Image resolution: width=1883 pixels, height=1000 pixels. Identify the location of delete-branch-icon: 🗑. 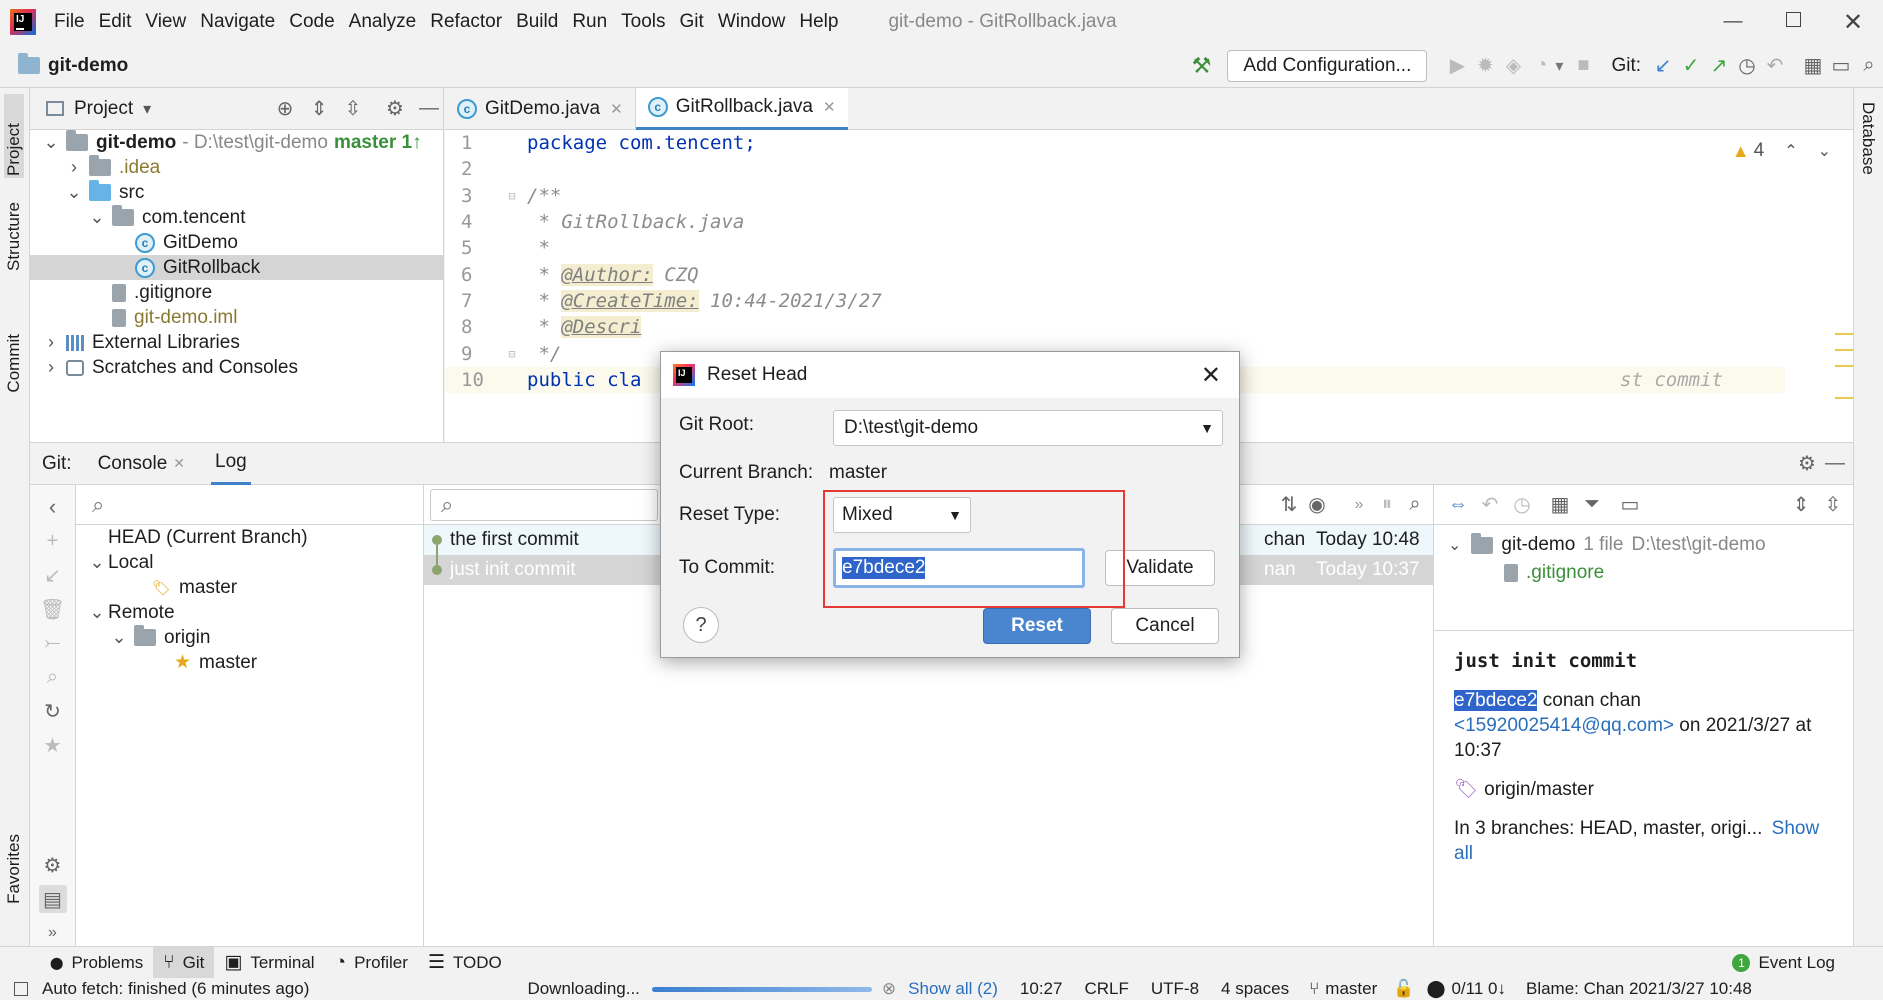
(53, 609).